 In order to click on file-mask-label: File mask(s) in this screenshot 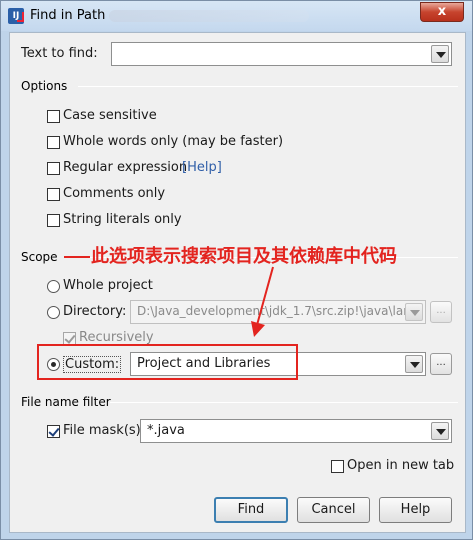, I will do `click(102, 430)`.